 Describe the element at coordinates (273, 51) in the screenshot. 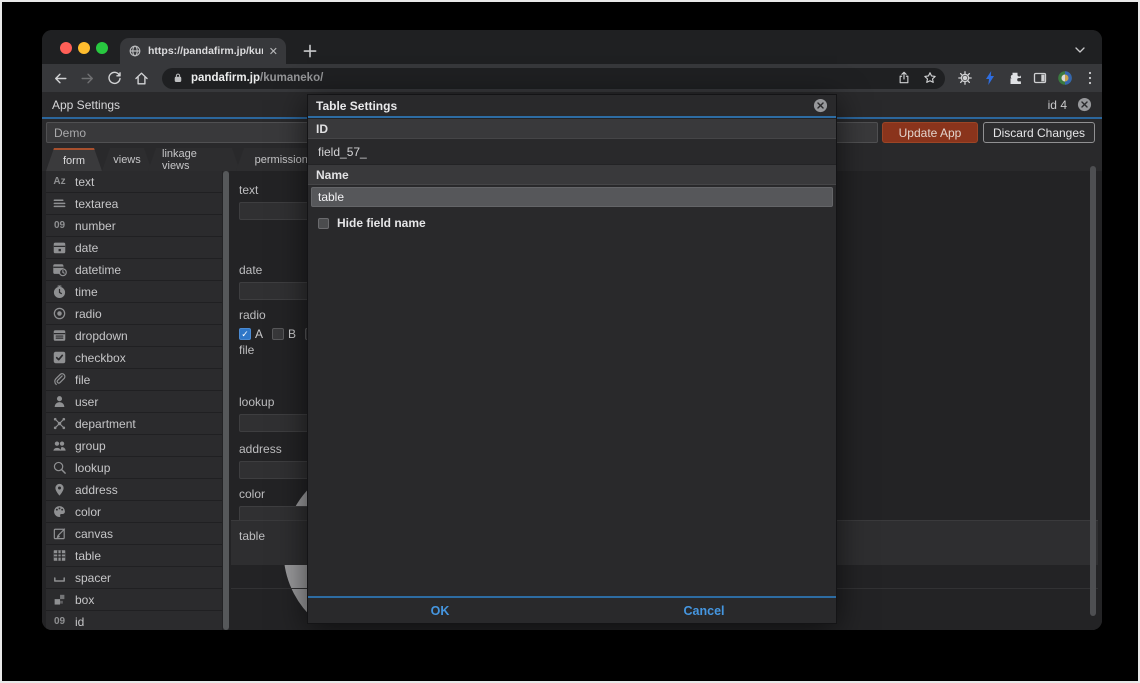

I see `tab-close-icon: ✕` at that location.